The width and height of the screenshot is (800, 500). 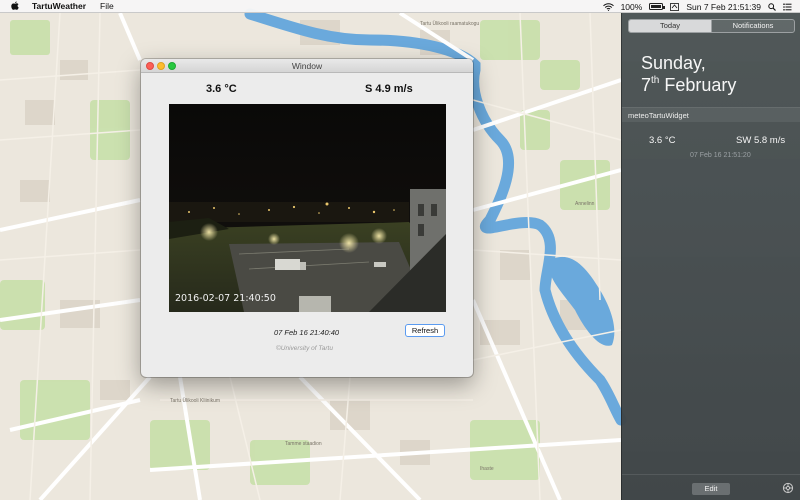 I want to click on battery-percent: 100%, so click(x=631, y=6).